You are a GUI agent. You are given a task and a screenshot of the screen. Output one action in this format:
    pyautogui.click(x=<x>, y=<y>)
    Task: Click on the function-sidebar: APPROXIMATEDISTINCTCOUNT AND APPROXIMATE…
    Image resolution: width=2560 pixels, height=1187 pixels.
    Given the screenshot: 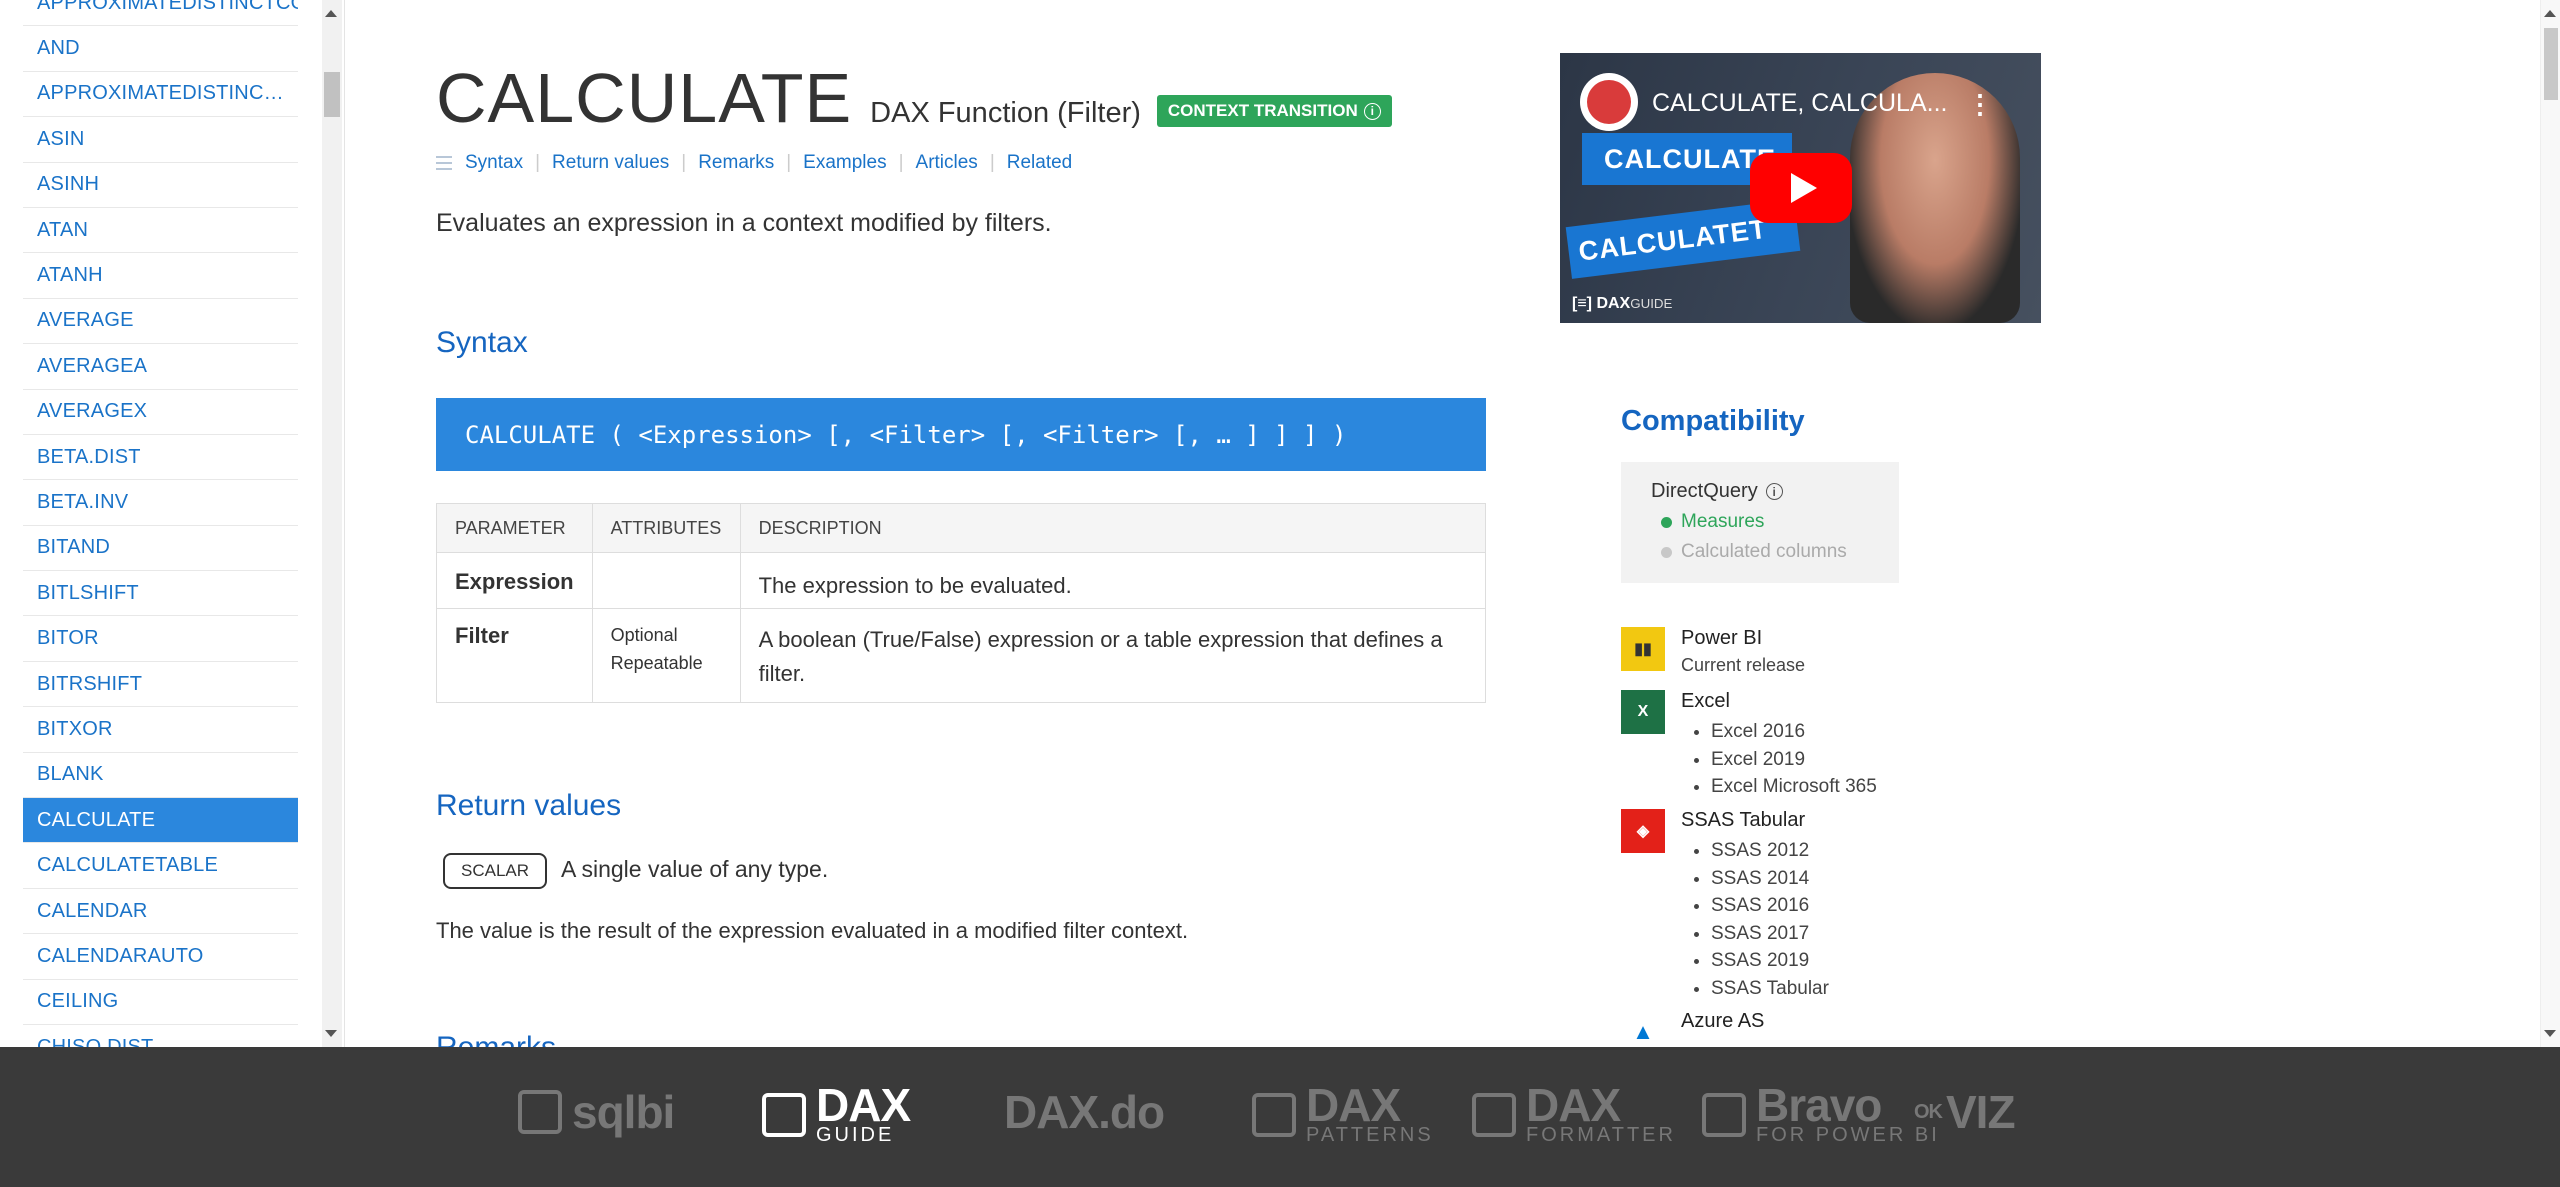 What is the action you would take?
    pyautogui.click(x=172, y=523)
    